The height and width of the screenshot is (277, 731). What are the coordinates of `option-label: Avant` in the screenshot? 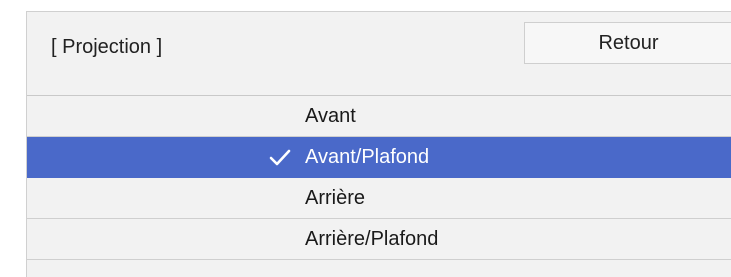 It's located at (330, 116).